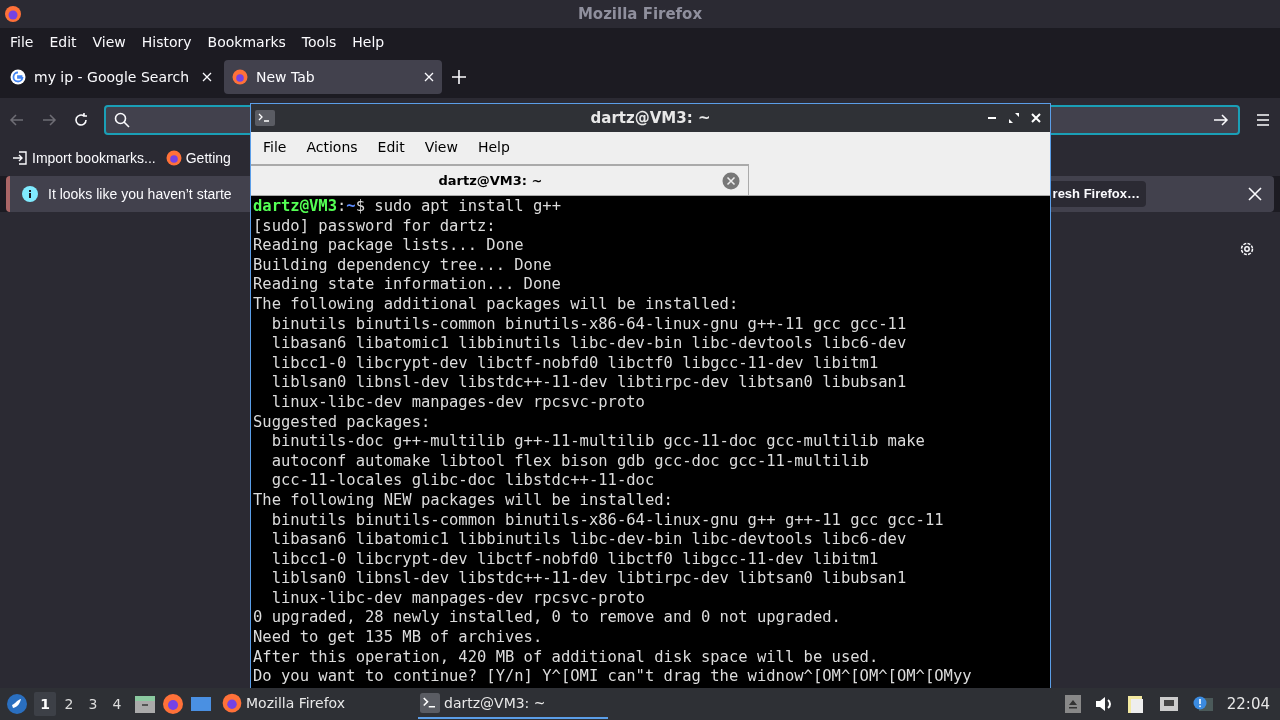 The height and width of the screenshot is (720, 1280). Describe the element at coordinates (246, 42) in the screenshot. I see `menu-item: Bookmarks` at that location.